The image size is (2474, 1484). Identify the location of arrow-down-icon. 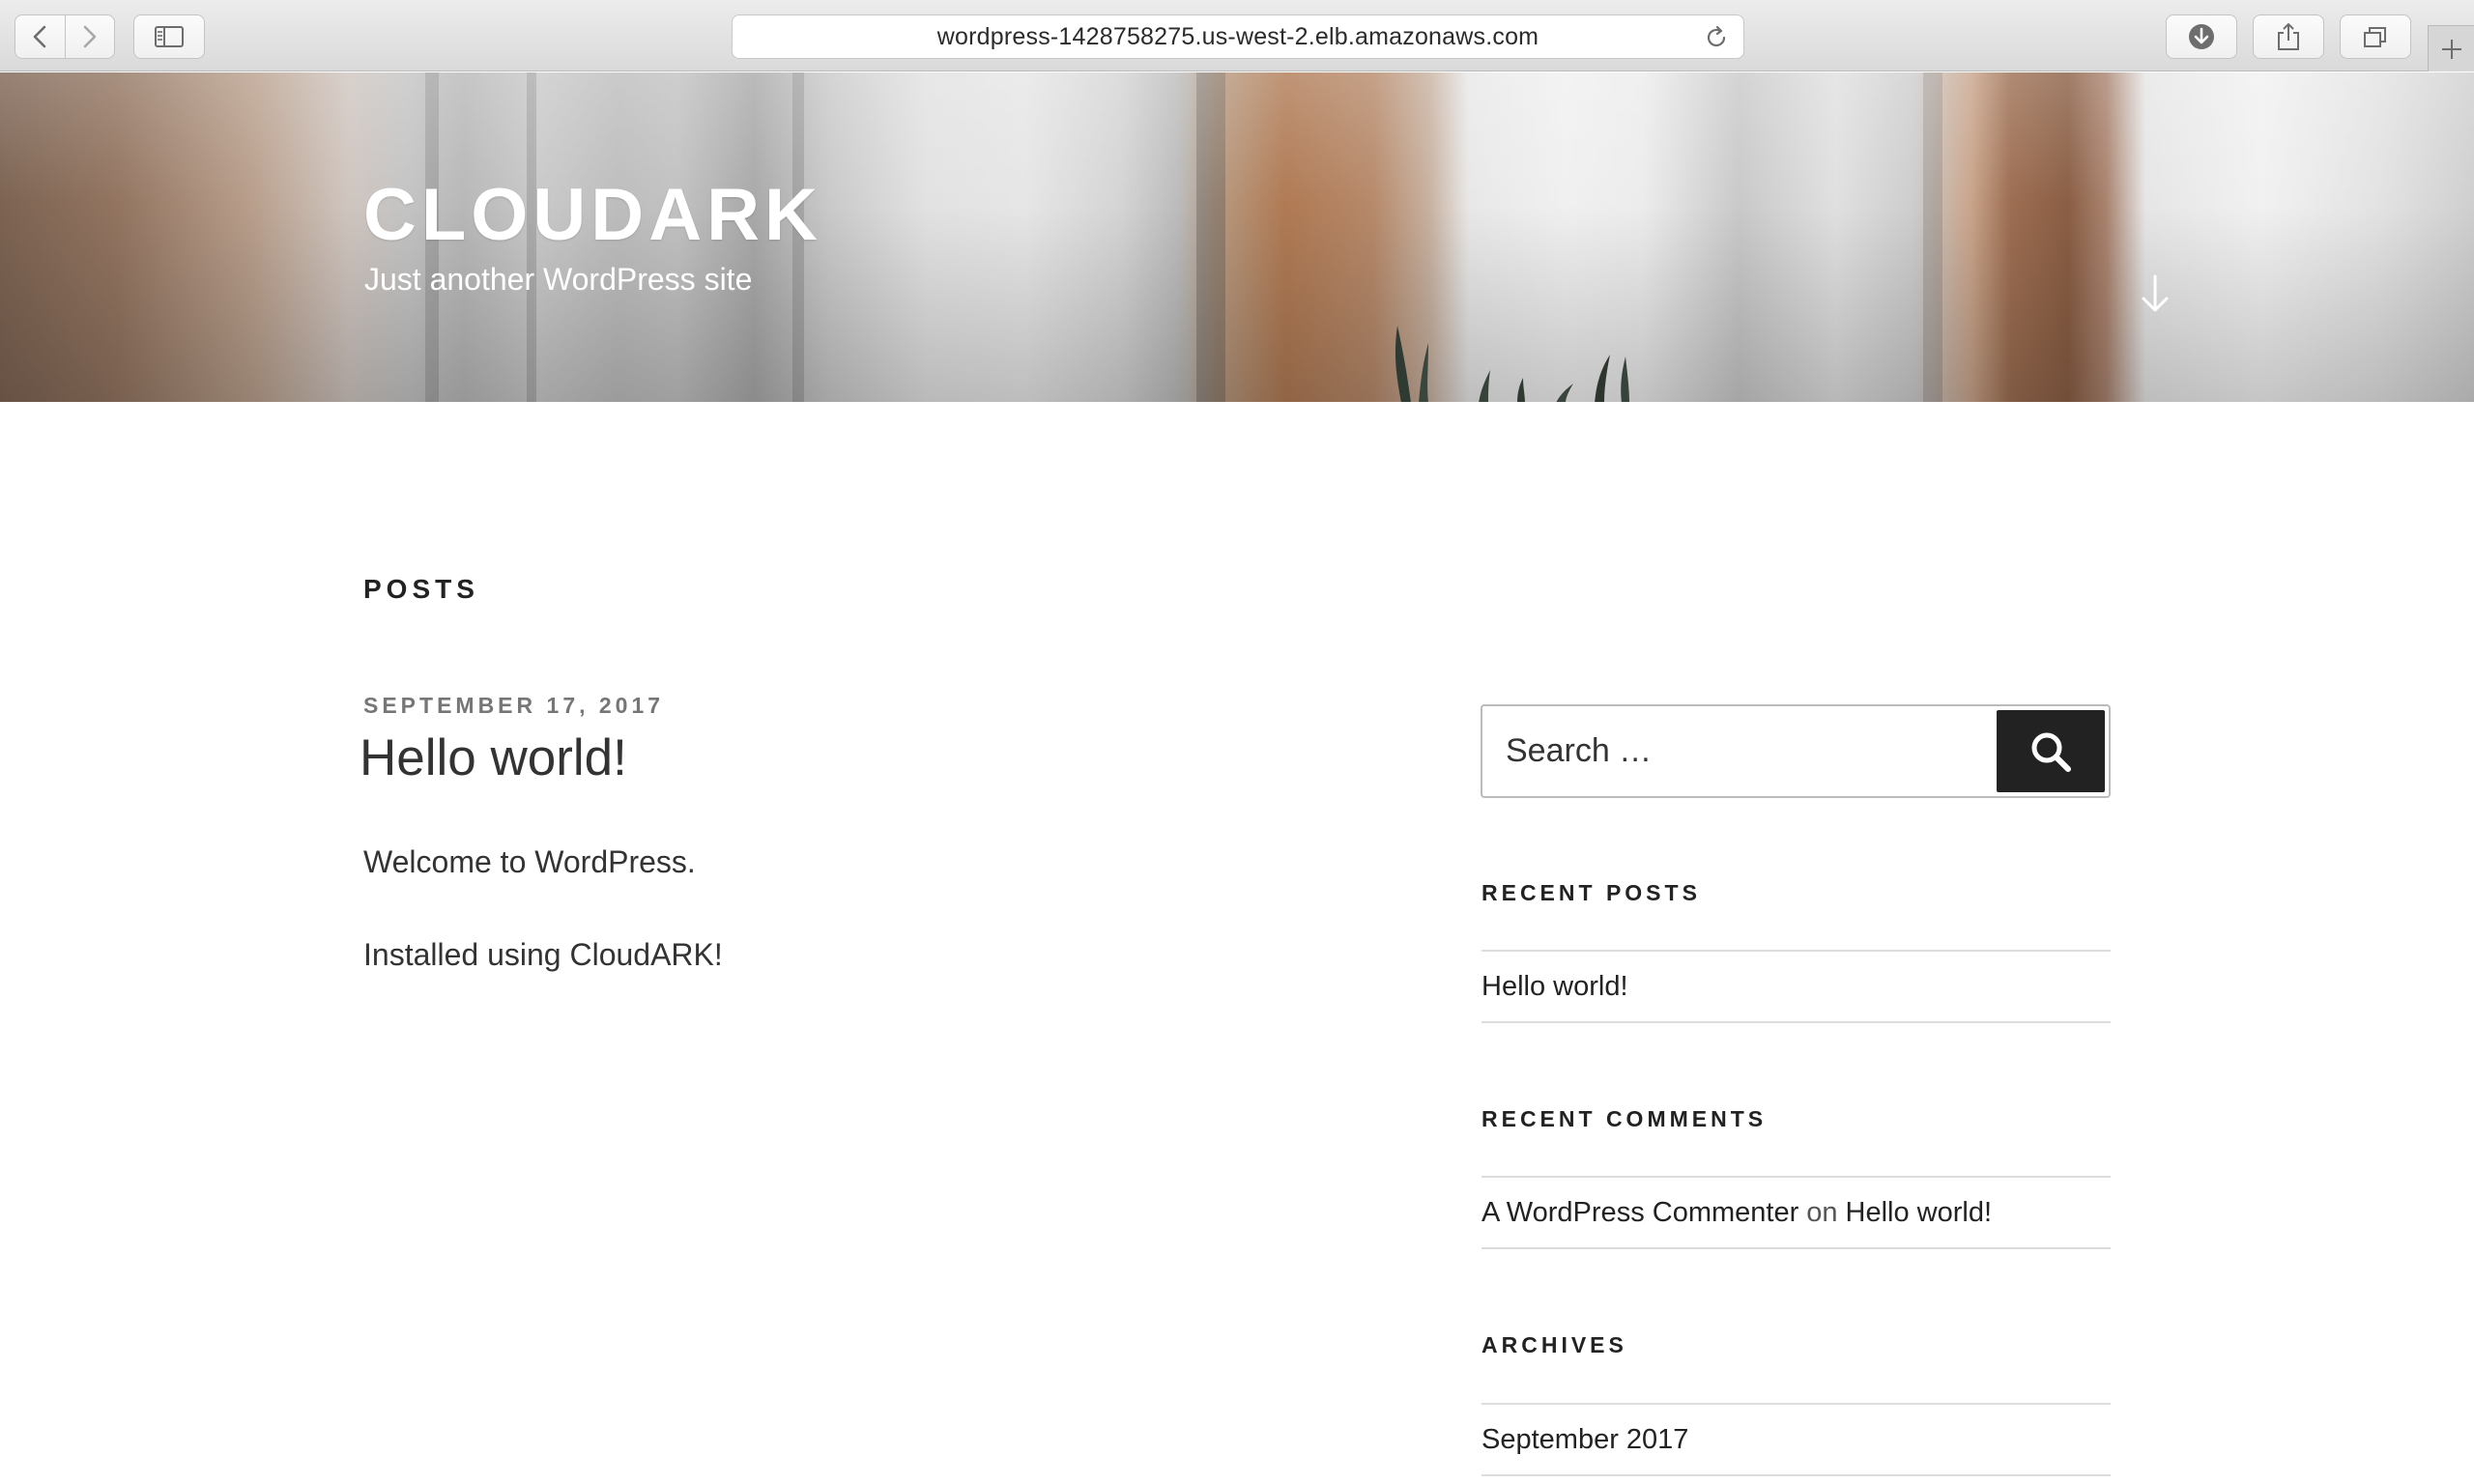
(2155, 293).